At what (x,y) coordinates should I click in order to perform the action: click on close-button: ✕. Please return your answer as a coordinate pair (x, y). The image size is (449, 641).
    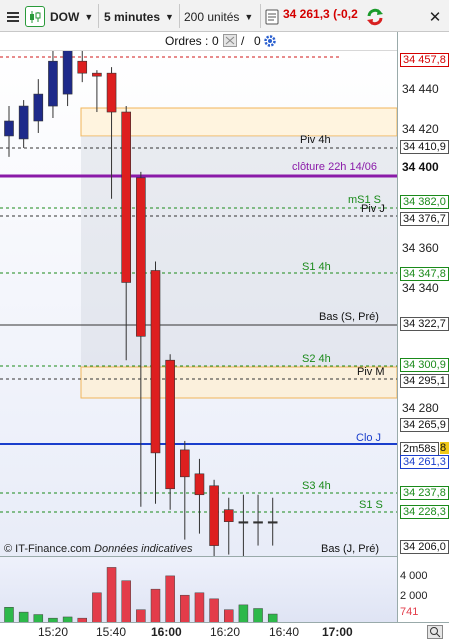
    Looking at the image, I should click on (435, 16).